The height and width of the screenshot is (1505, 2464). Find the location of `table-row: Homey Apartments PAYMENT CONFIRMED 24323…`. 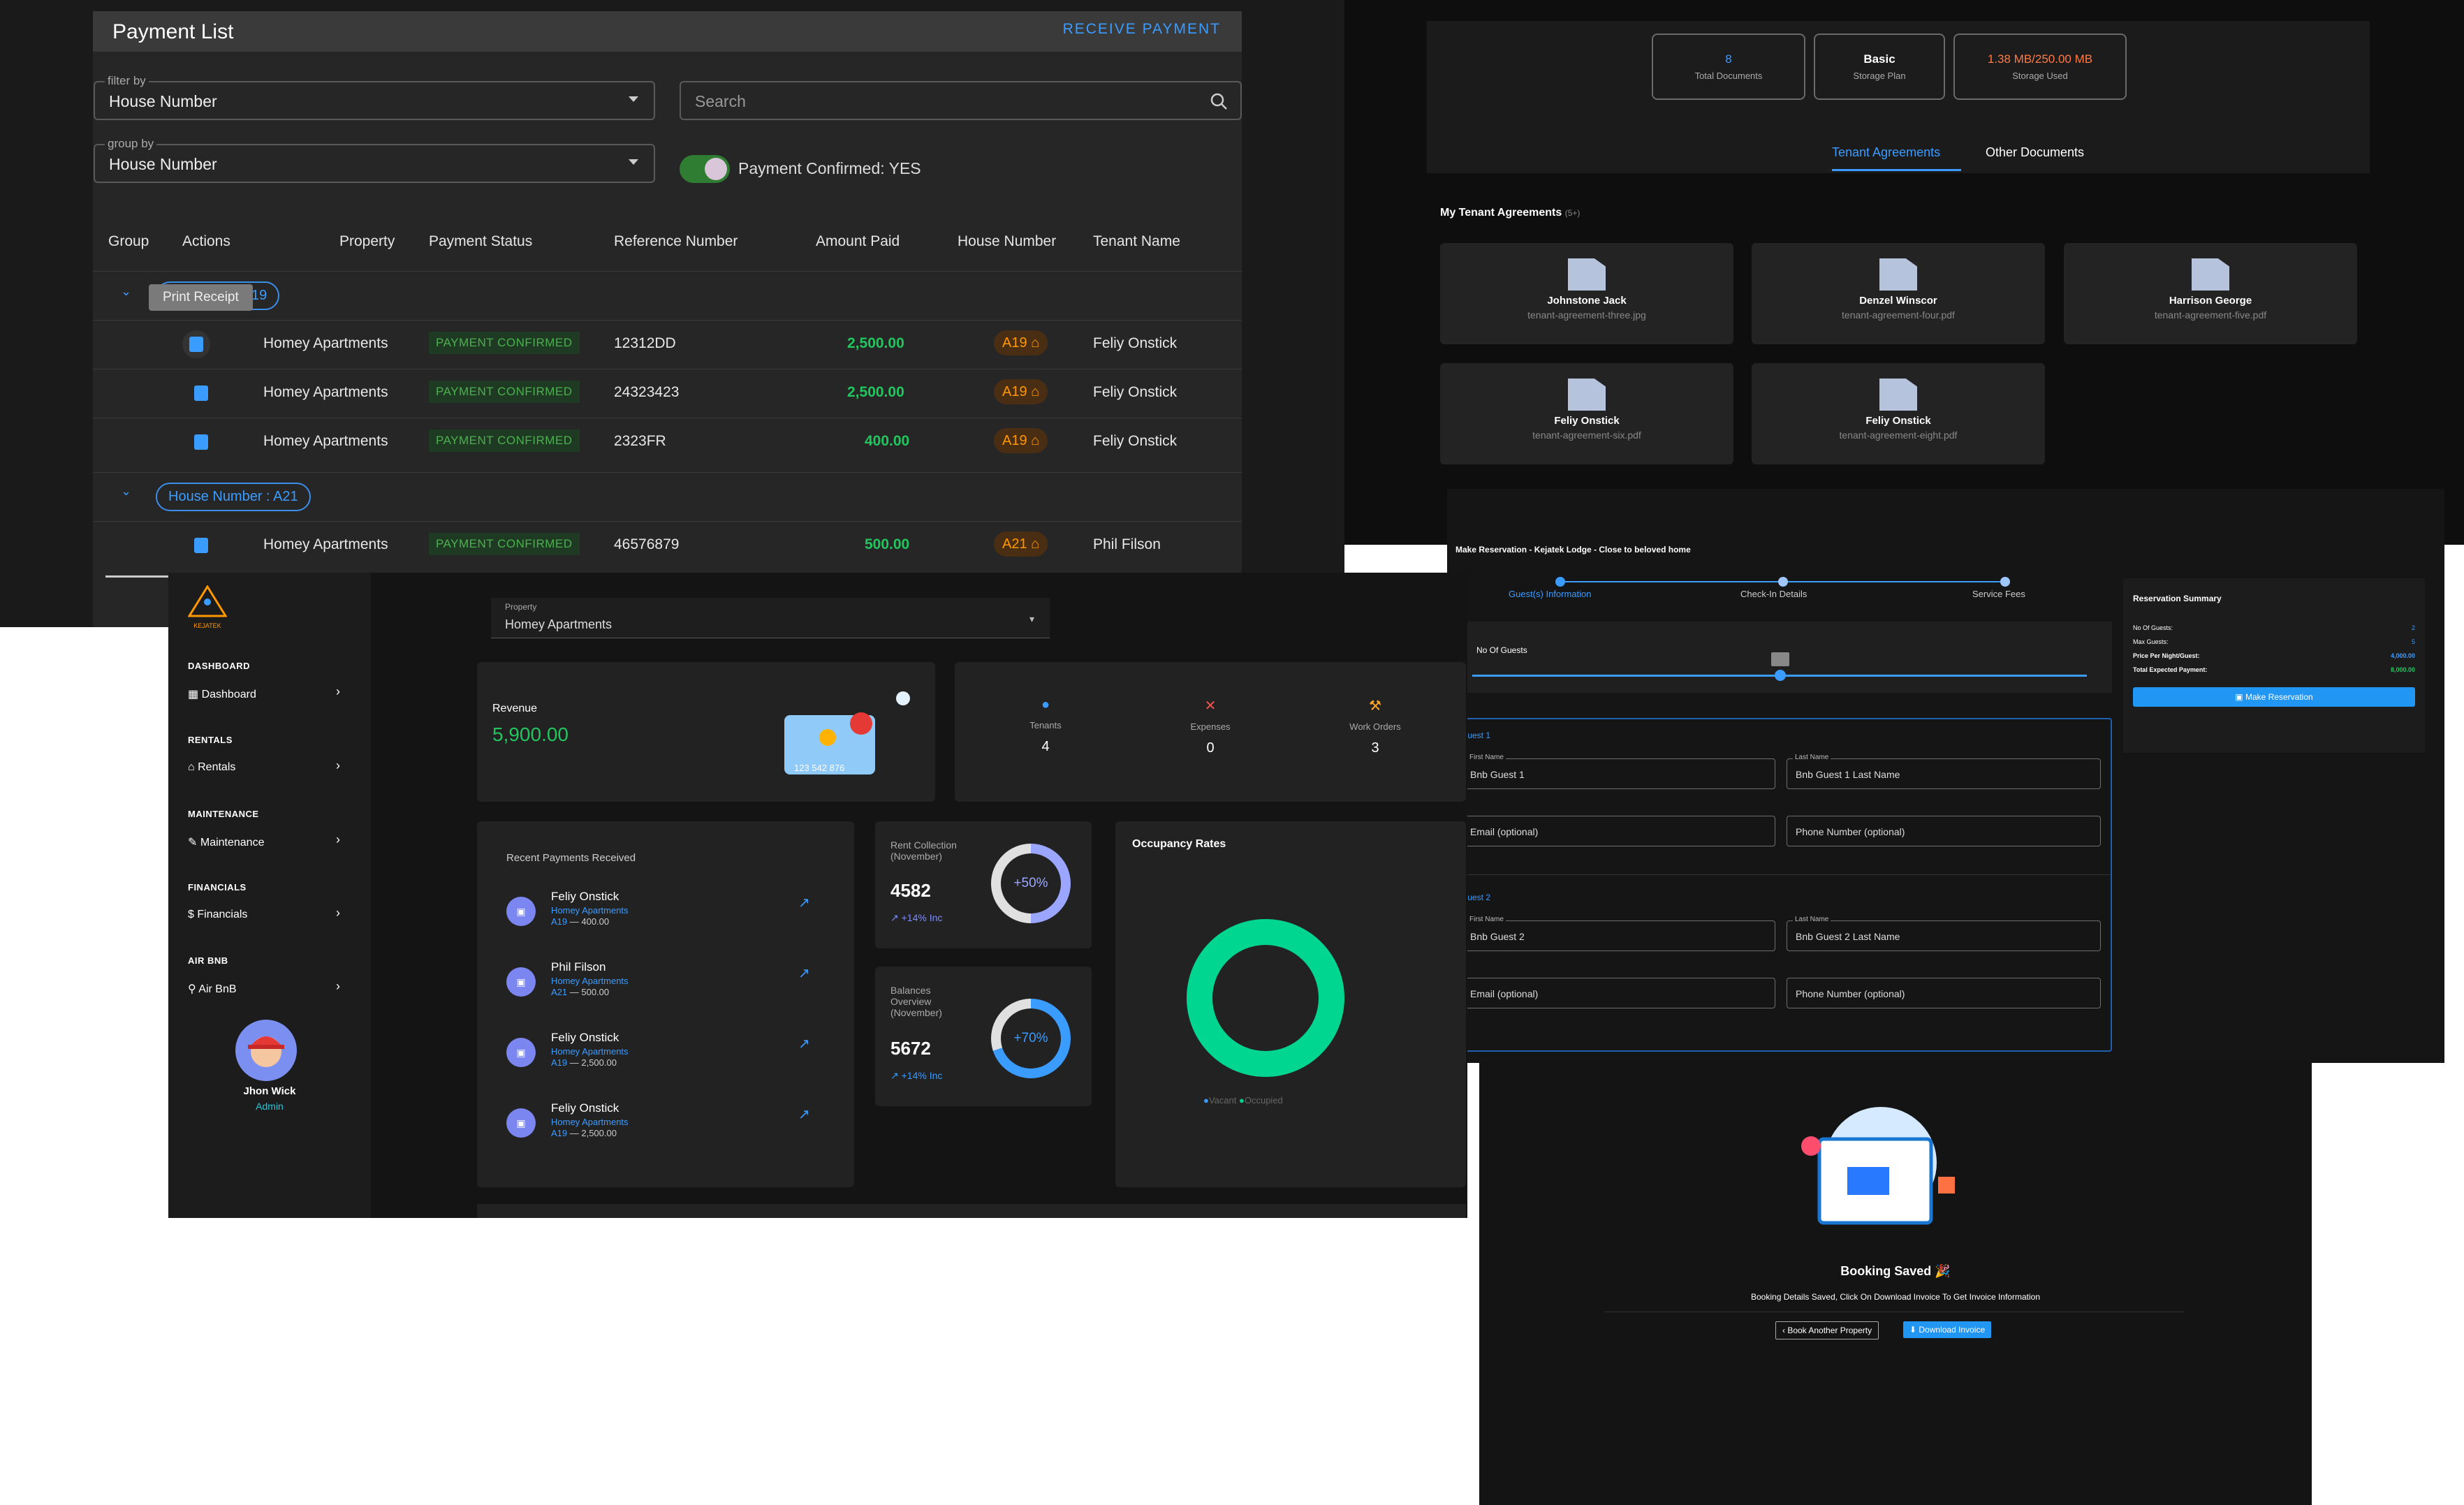

table-row: Homey Apartments PAYMENT CONFIRMED 24323… is located at coordinates (667, 393).